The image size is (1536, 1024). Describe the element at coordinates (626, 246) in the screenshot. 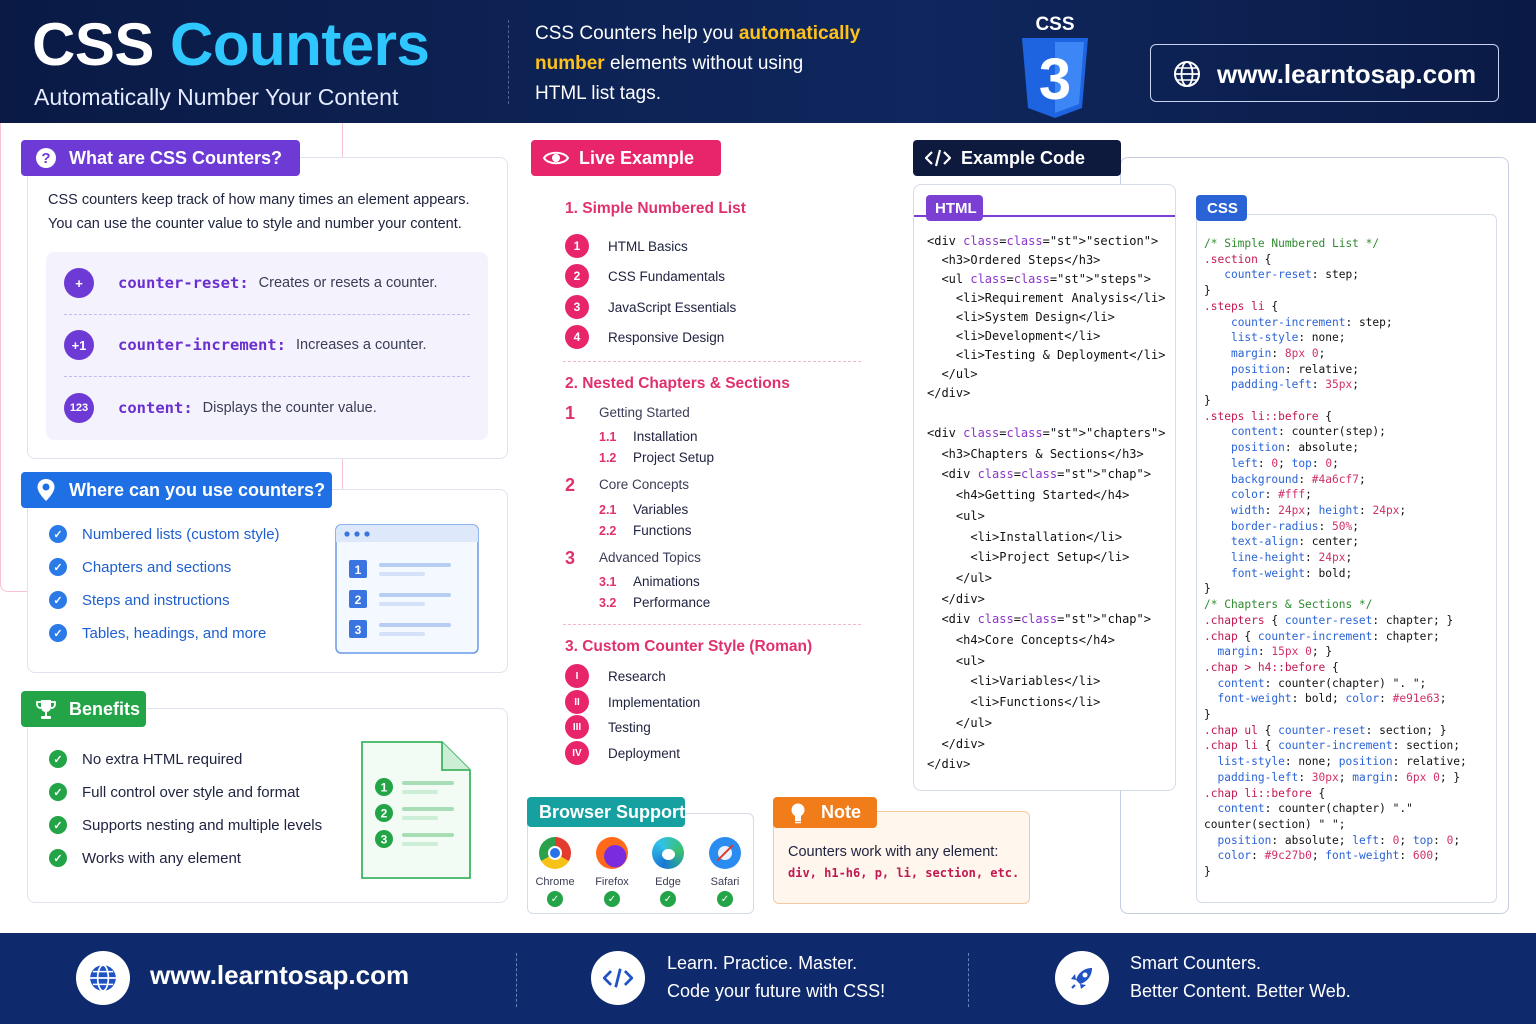

I see `live-list-item: 1 HTML Basics` at that location.